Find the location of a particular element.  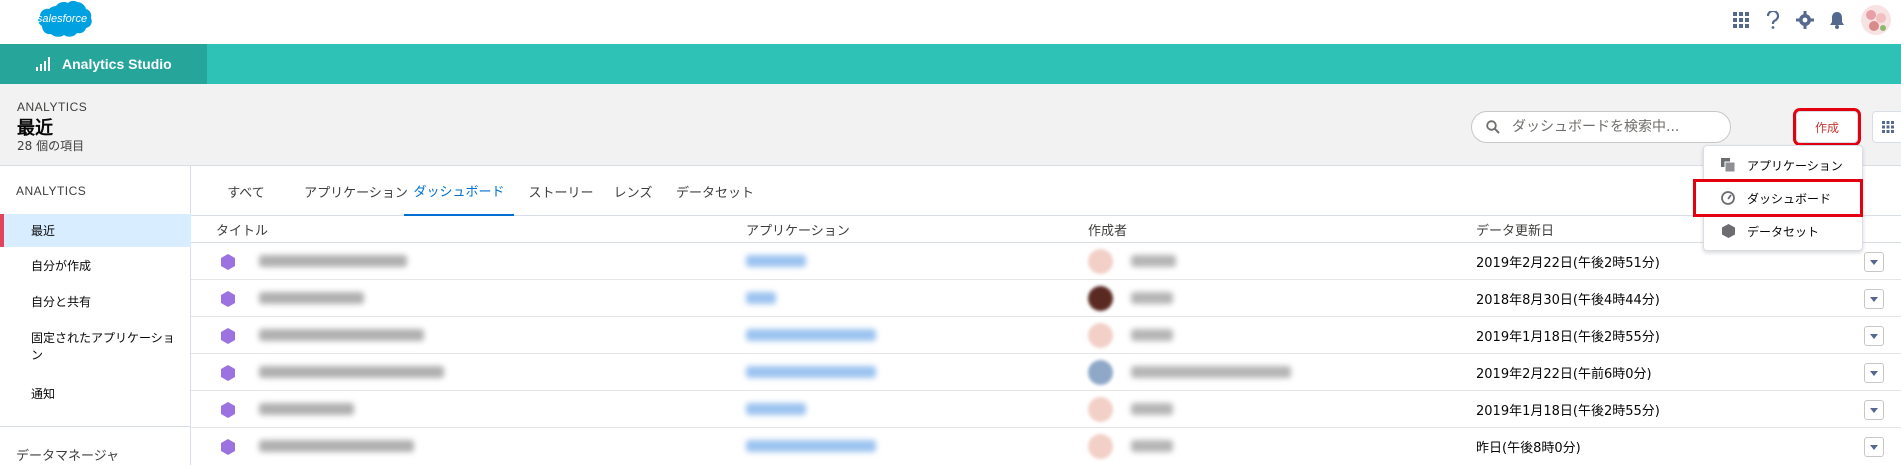

tab-datasets: データセット is located at coordinates (715, 191).